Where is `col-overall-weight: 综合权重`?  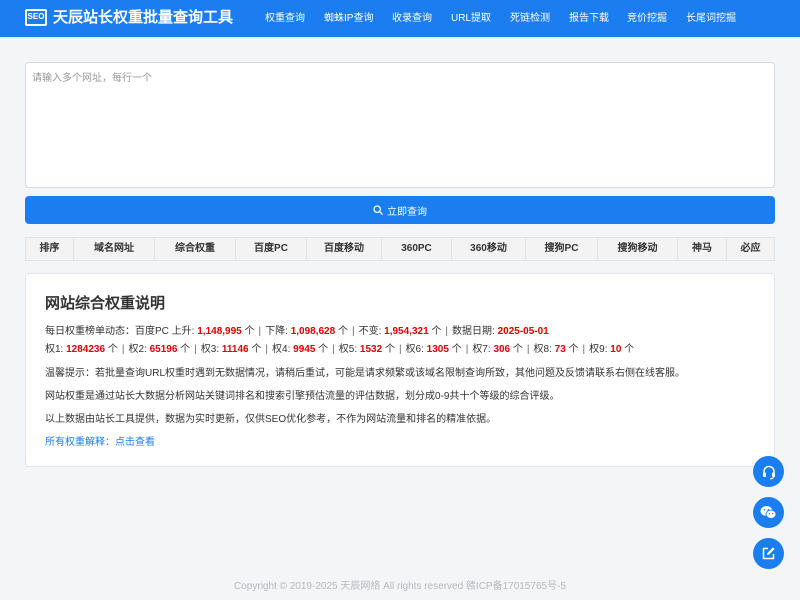 col-overall-weight: 综合权重 is located at coordinates (195, 249).